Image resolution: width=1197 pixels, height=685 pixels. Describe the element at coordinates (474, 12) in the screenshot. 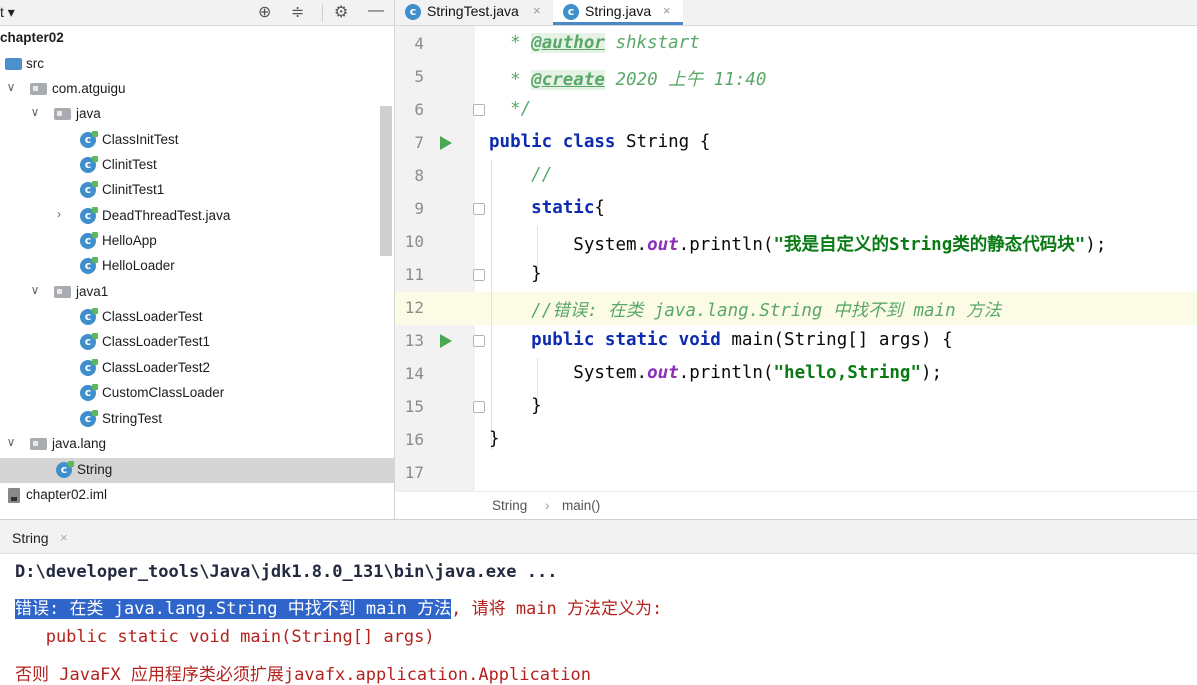

I see `tab-stringtest-java: c StringTest.java ×` at that location.